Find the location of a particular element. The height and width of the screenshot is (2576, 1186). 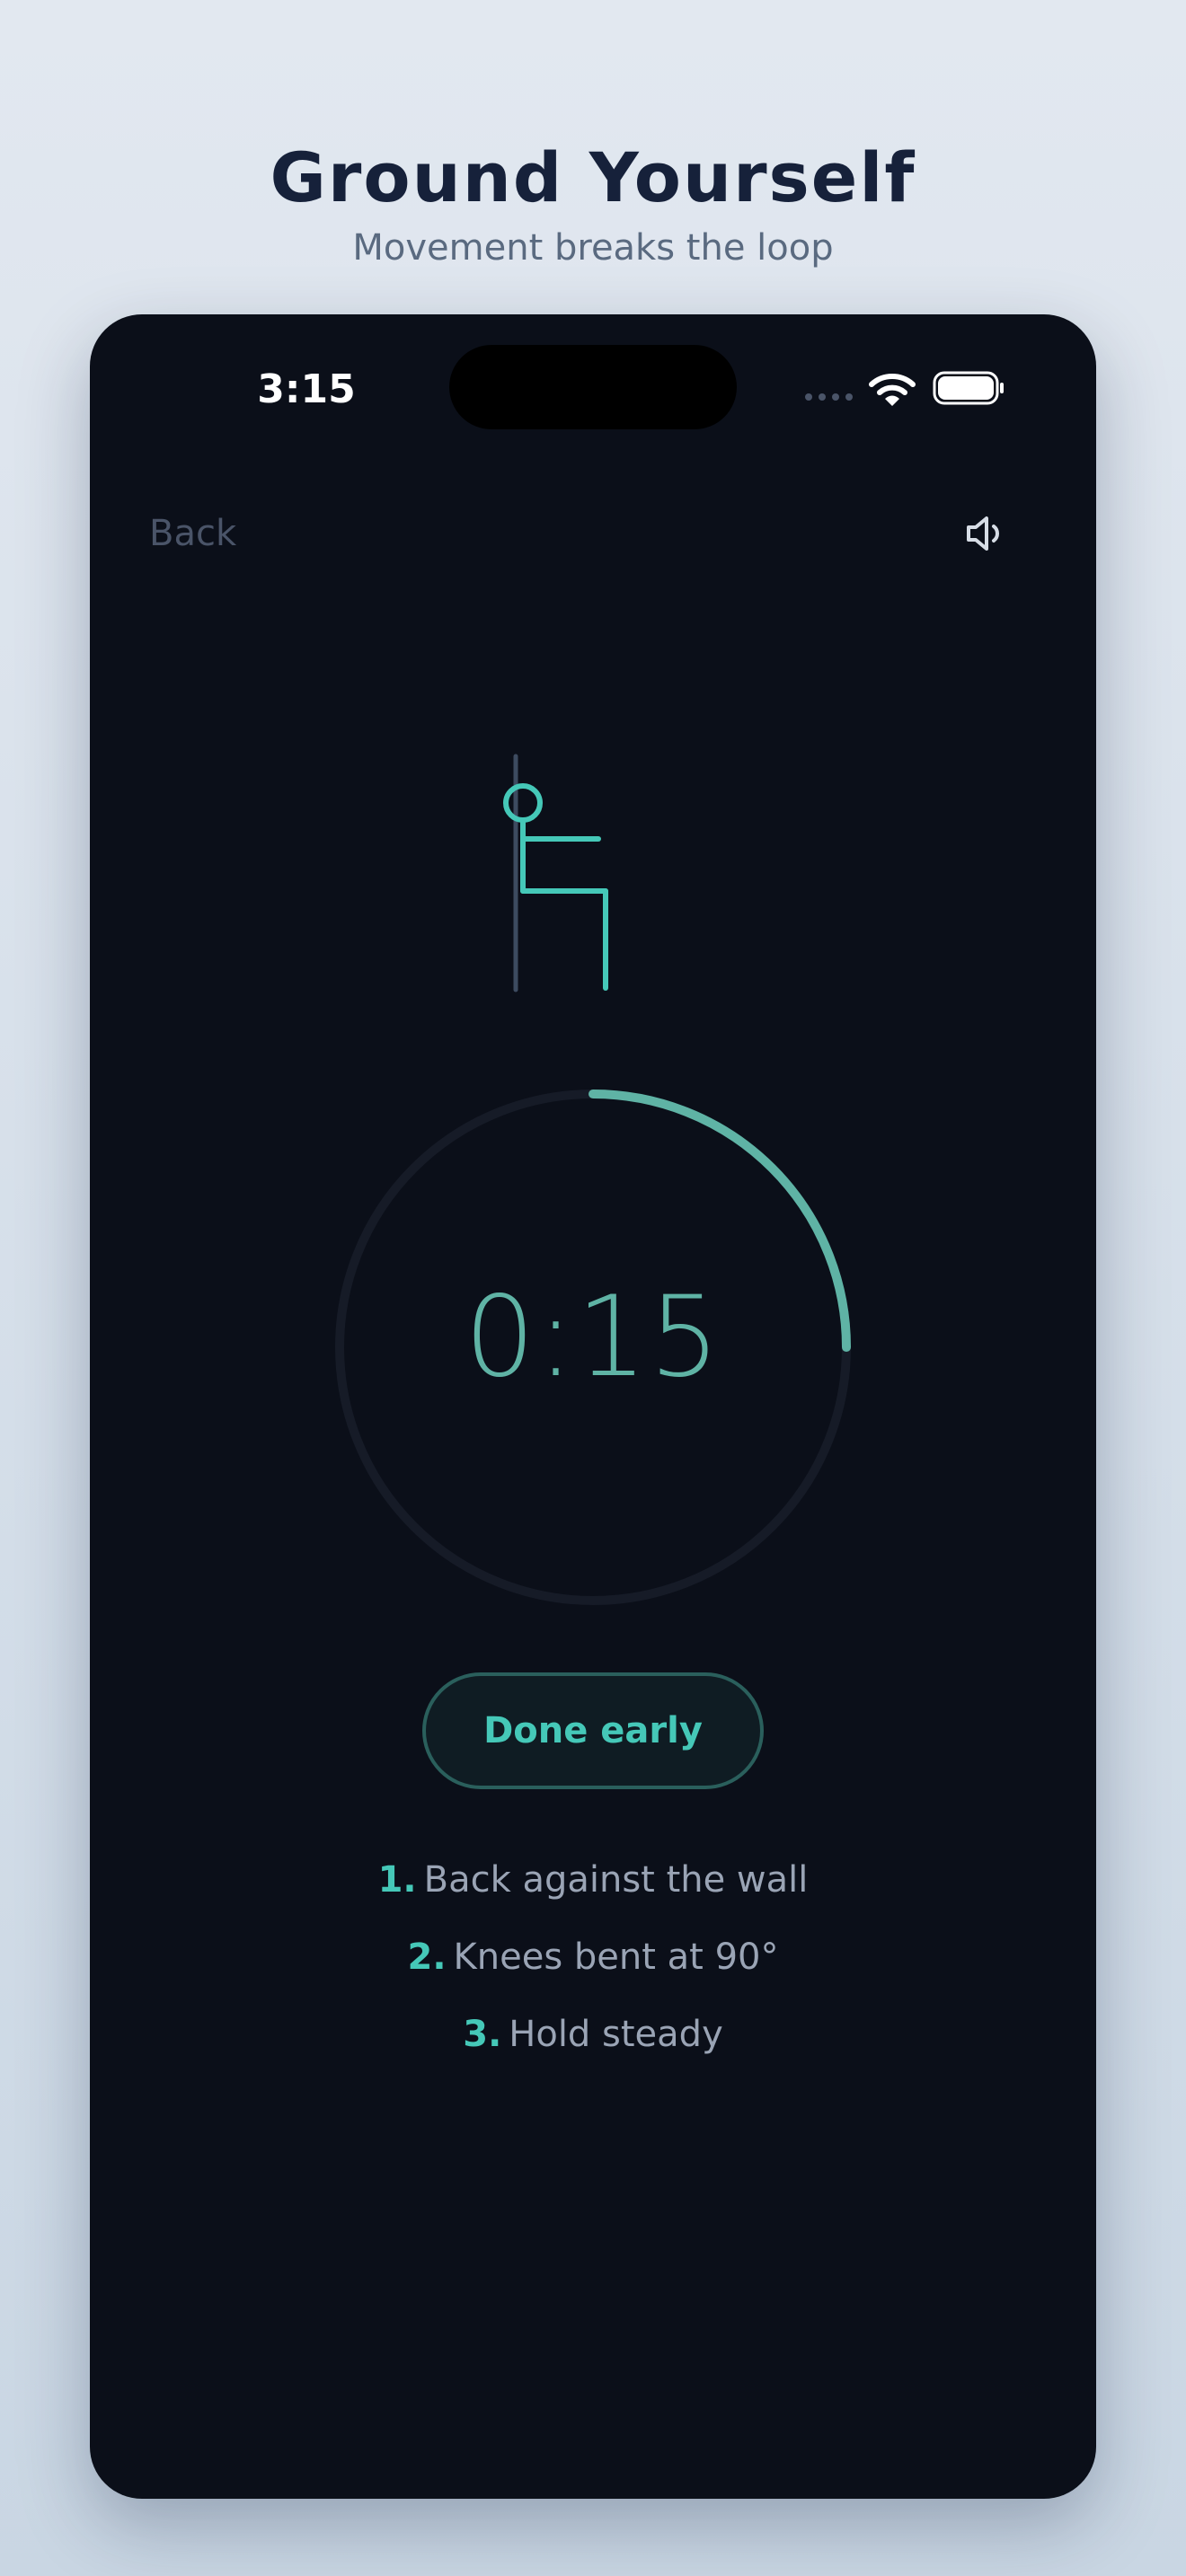

instruction-step: 3. Hold steady is located at coordinates (593, 2034).